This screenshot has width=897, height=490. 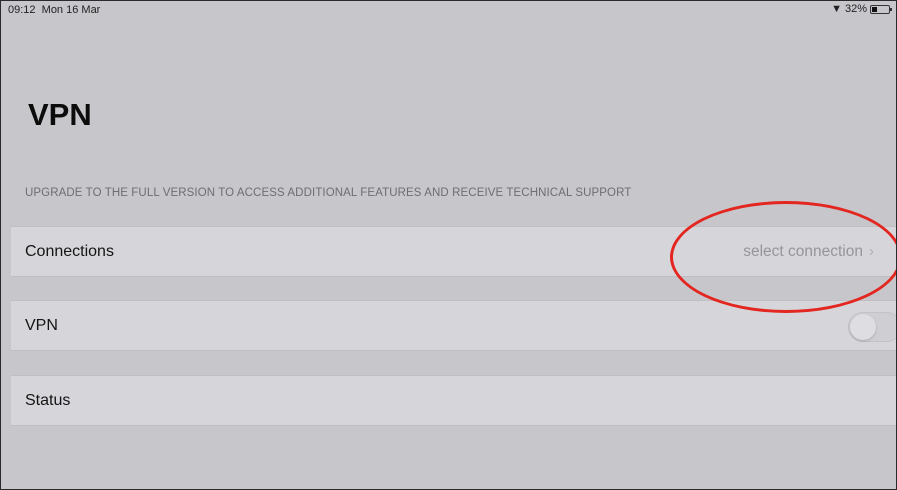 I want to click on battery-icon, so click(x=881, y=9).